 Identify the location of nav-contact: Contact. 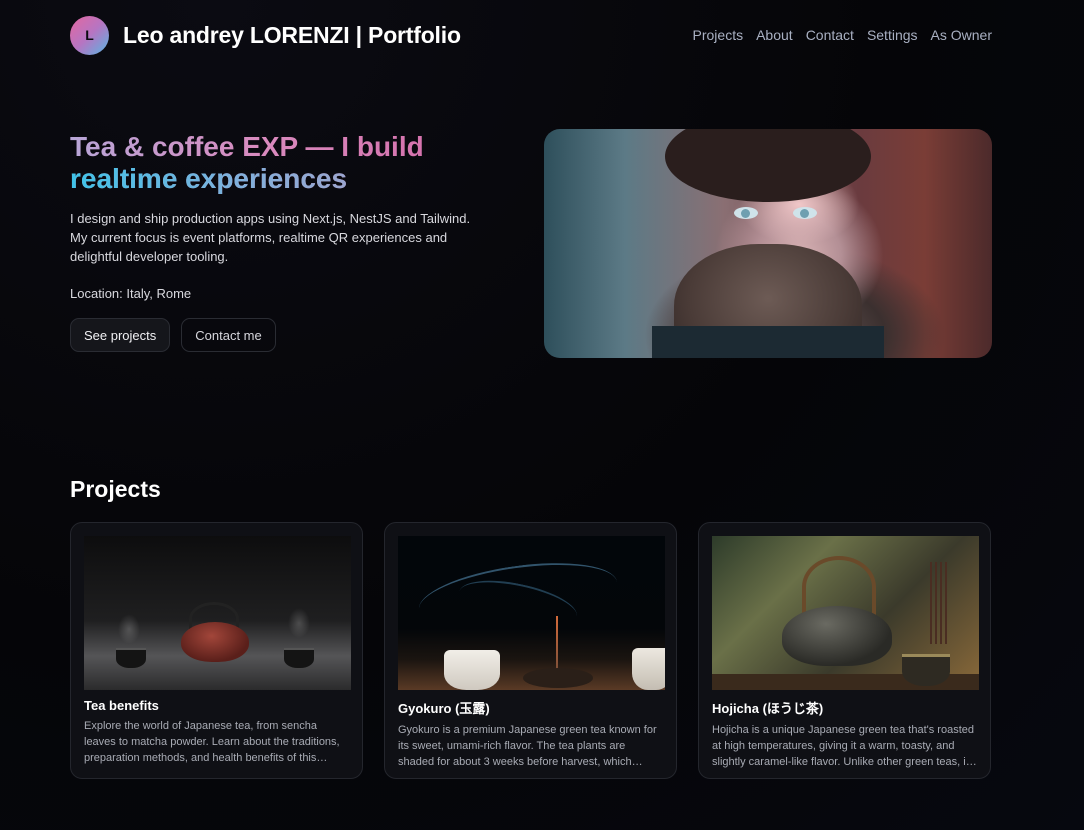
(830, 35).